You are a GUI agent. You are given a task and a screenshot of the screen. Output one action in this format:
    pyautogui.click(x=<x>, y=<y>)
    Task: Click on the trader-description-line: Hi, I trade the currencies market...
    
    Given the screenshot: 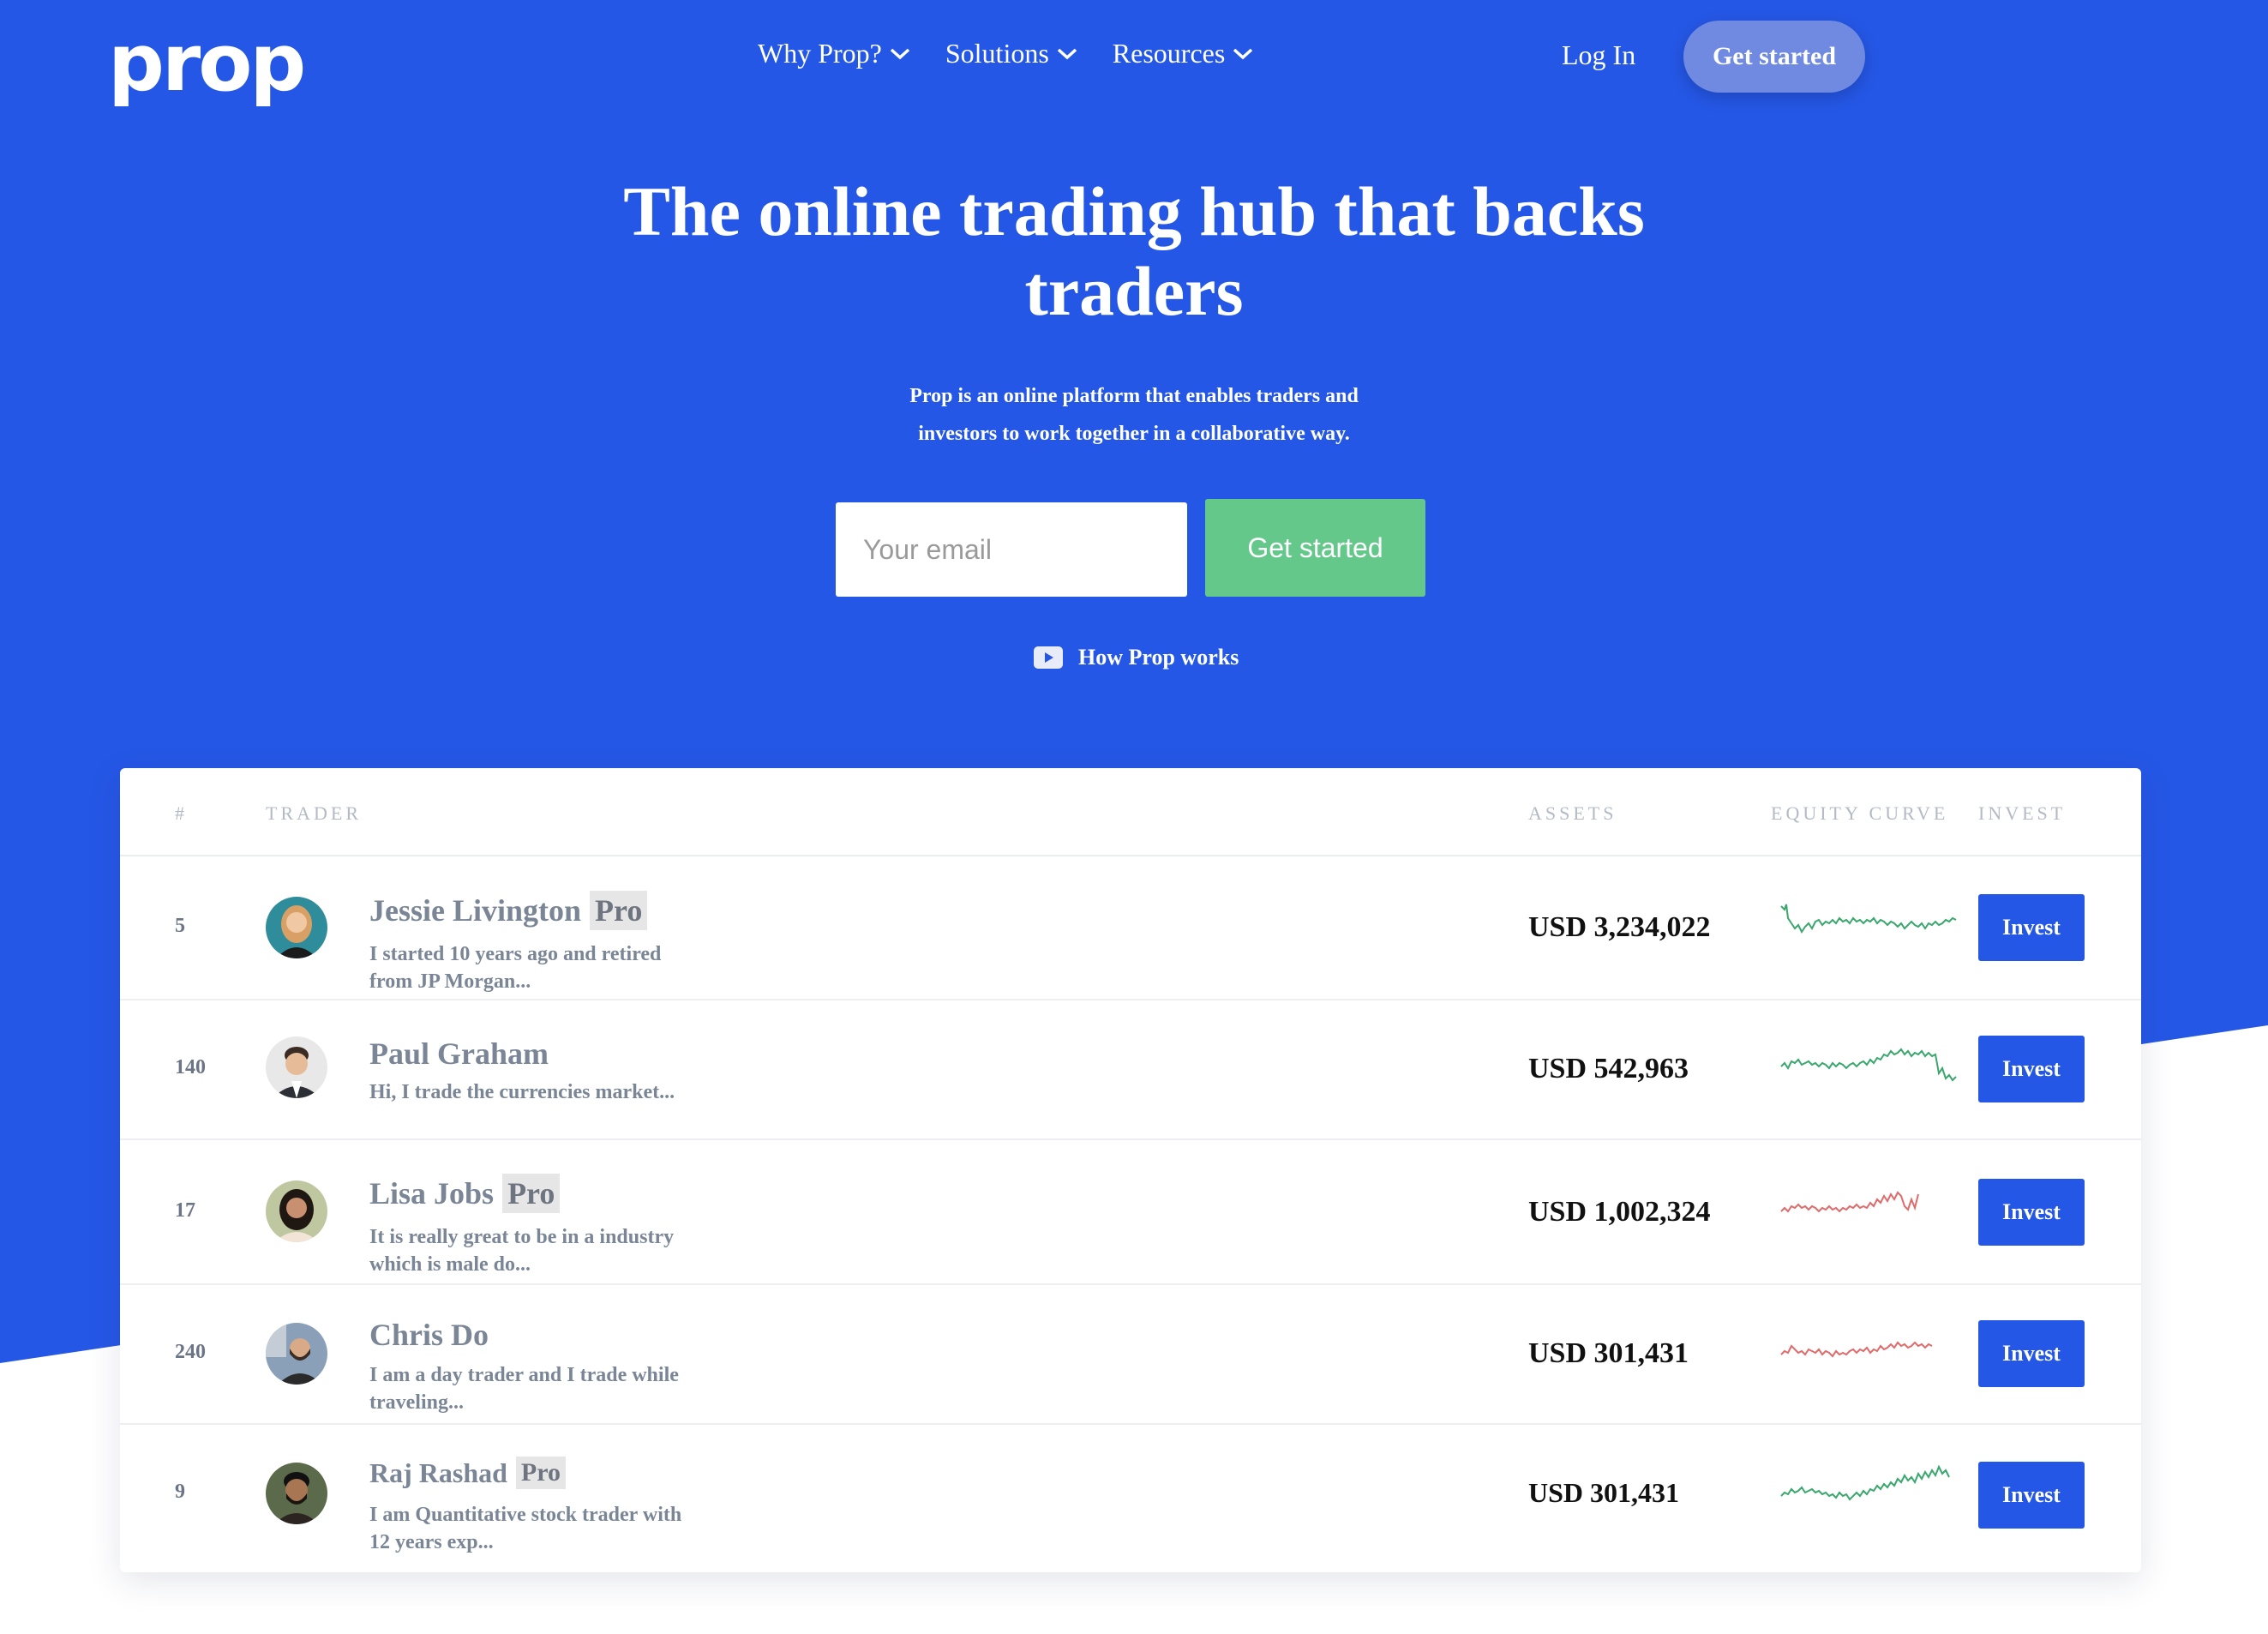 What is the action you would take?
    pyautogui.click(x=522, y=1092)
    